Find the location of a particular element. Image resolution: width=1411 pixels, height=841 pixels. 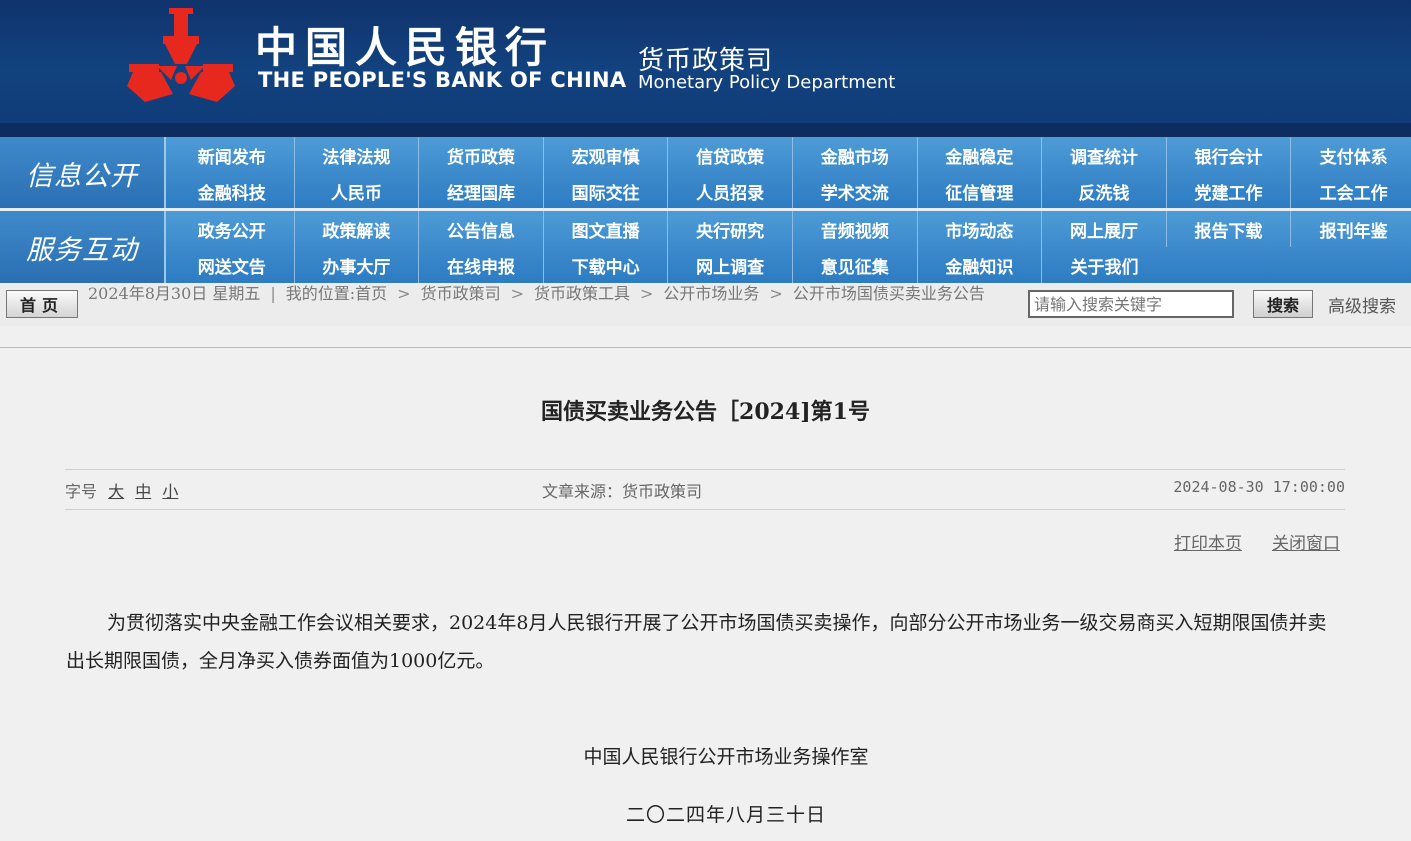

nav-item-news: 新闻发布 is located at coordinates (232, 155).